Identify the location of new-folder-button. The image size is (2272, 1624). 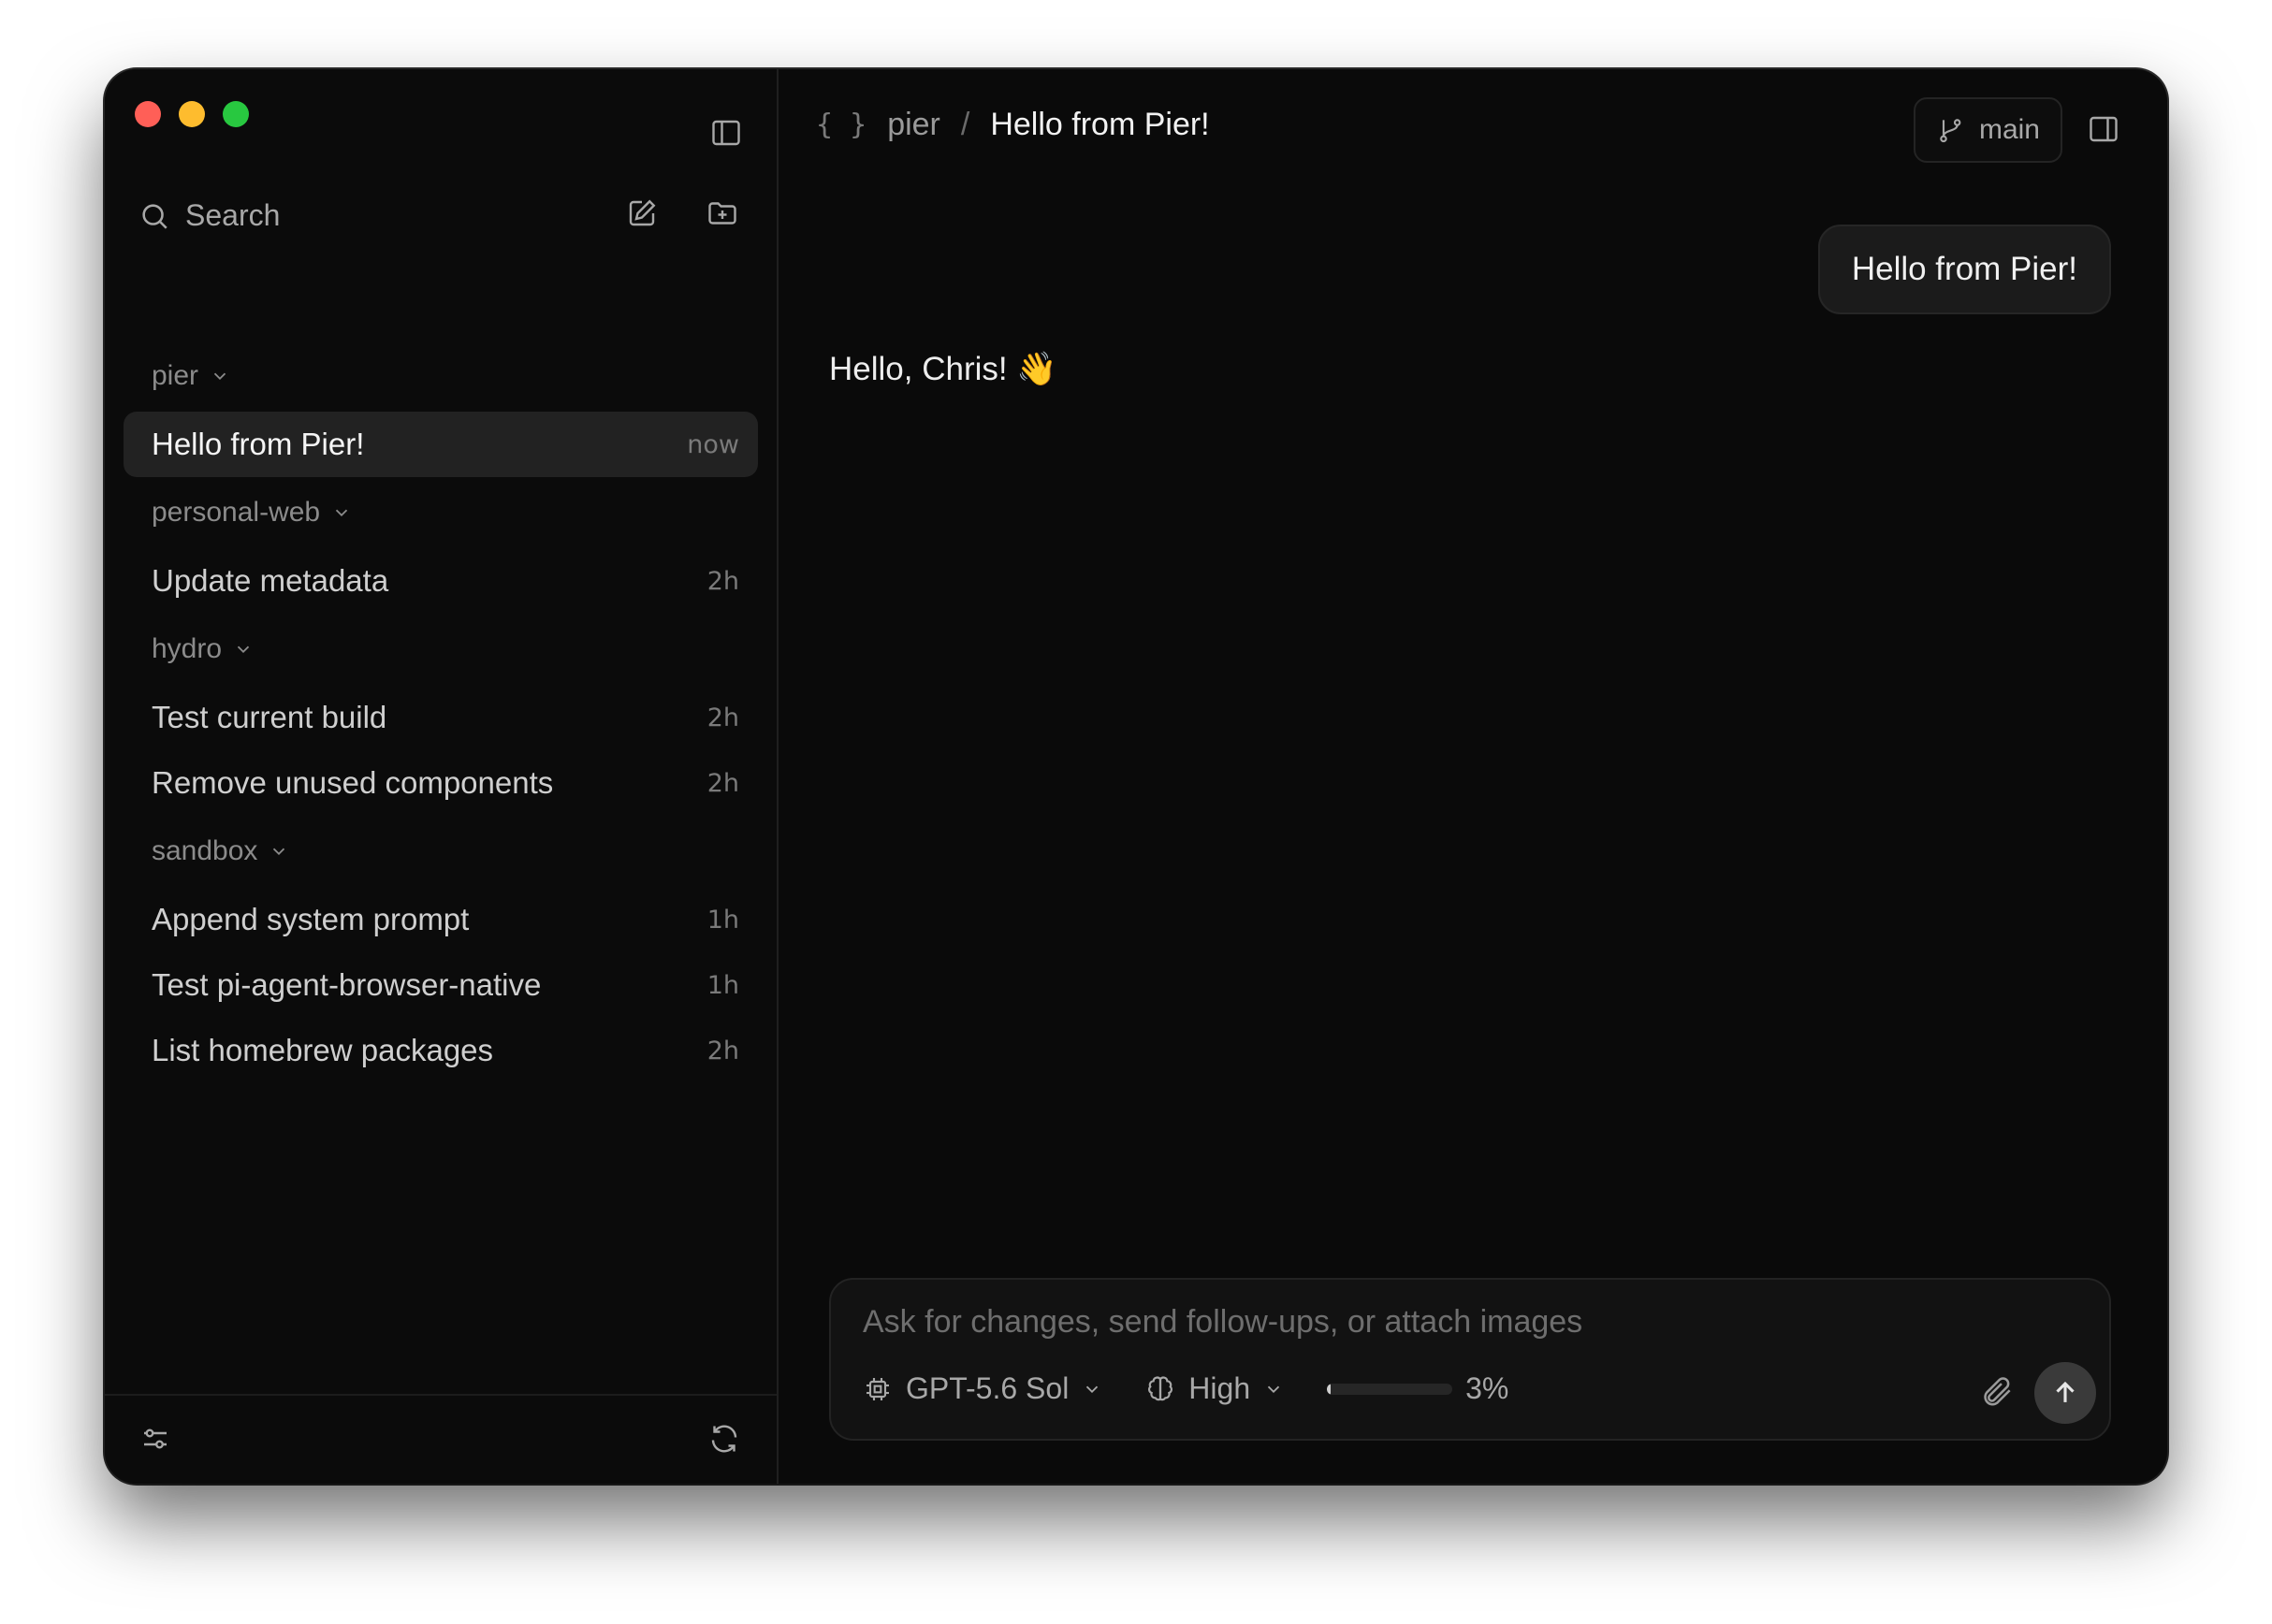
(722, 213).